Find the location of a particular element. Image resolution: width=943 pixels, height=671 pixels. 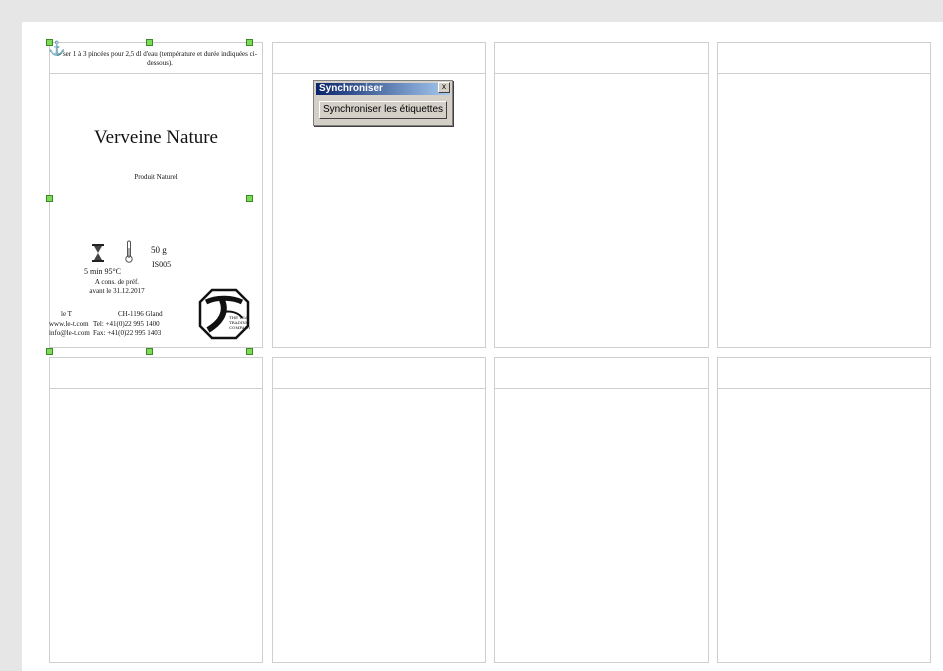

svg-text: COMPANY is located at coordinates (239, 327).